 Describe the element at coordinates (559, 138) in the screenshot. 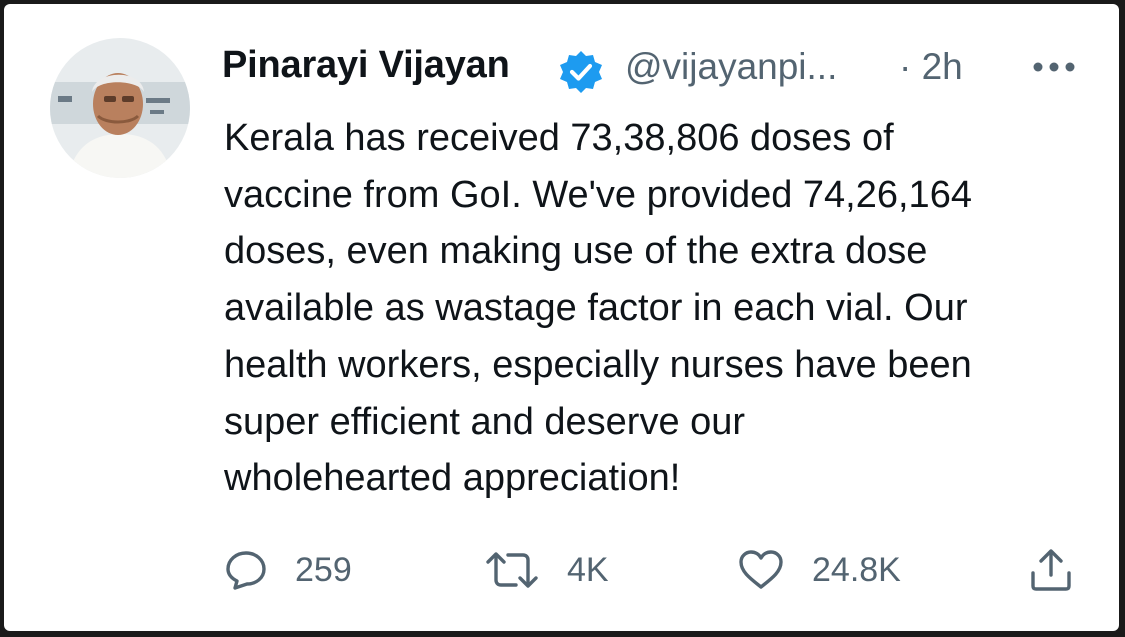

I see `tweet-text-line: Kerala has received 73,38,806 doses of` at that location.